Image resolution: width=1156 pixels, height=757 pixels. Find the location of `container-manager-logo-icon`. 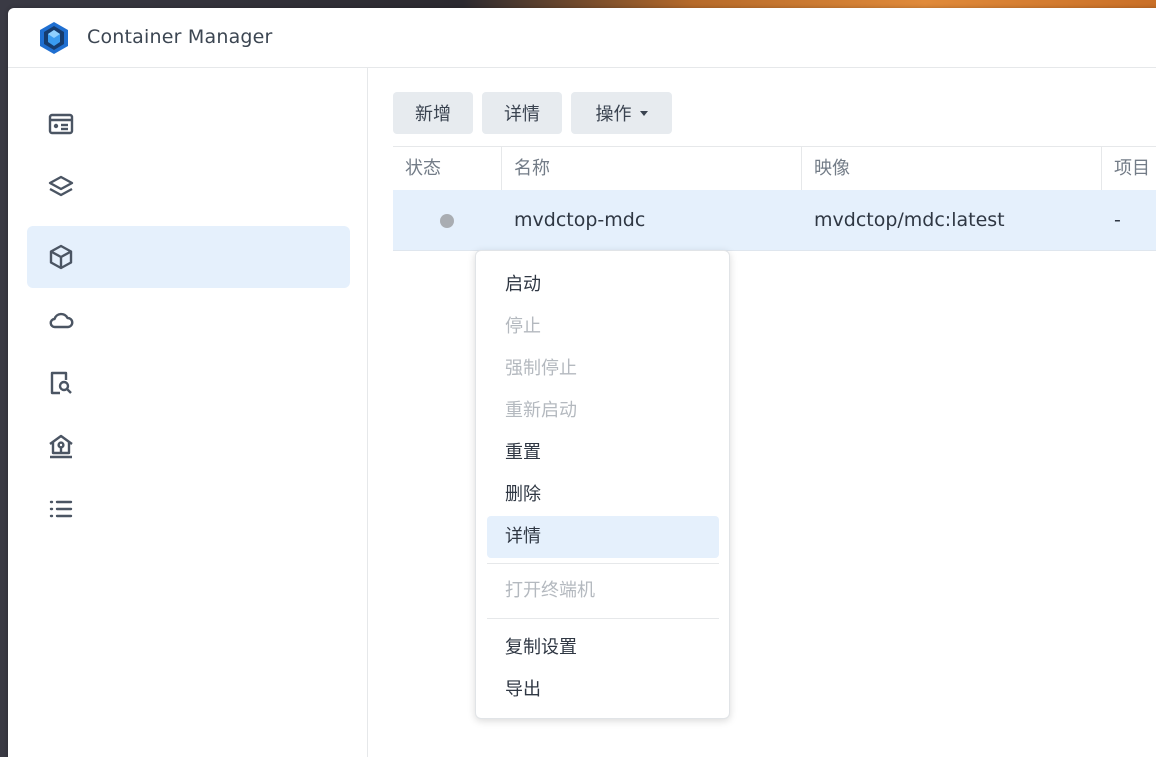

container-manager-logo-icon is located at coordinates (54, 38).